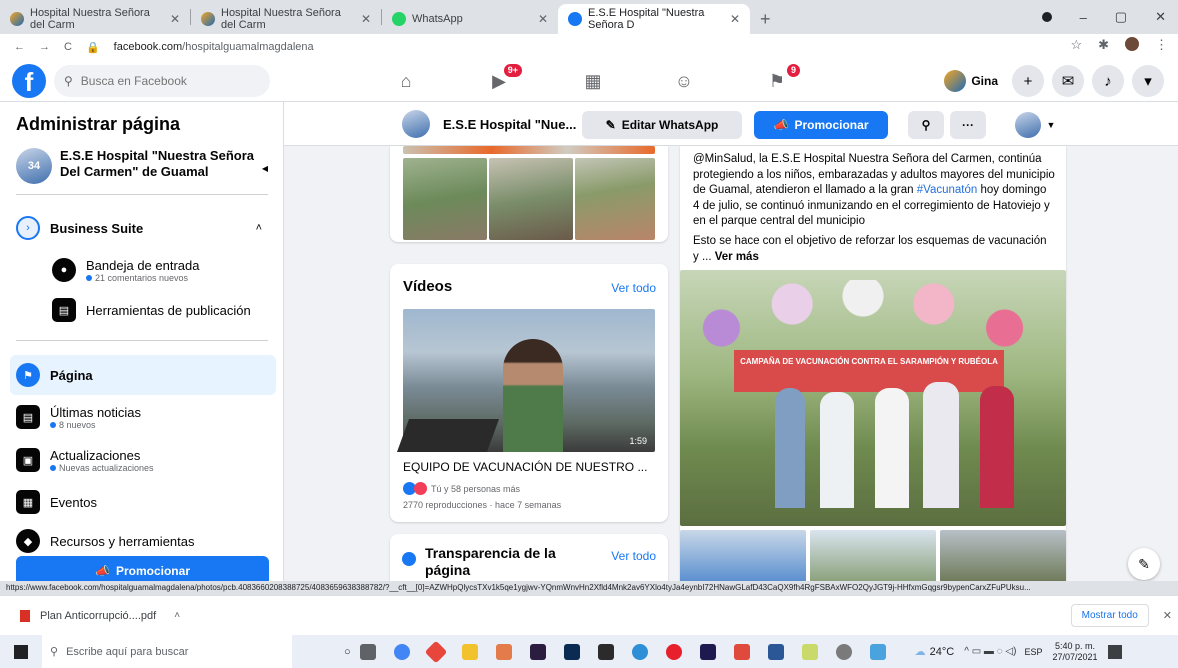 Image resolution: width=1178 pixels, height=668 pixels. Describe the element at coordinates (935, 652) in the screenshot. I see `weather-widget: ☁ 24°C` at that location.